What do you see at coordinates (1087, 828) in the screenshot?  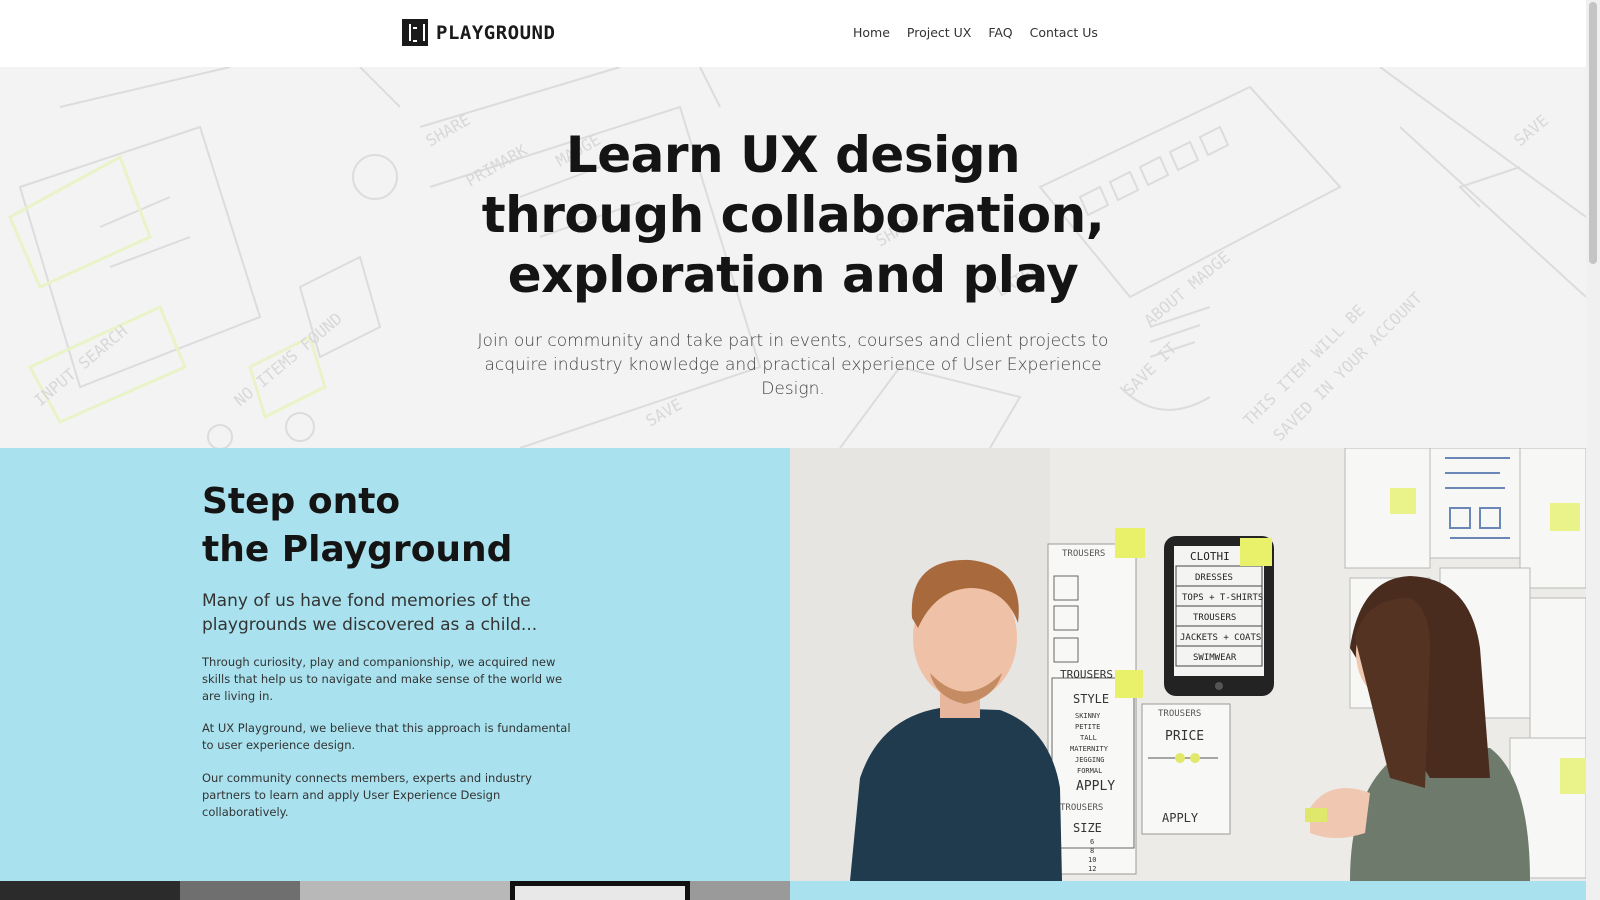 I see `wall-size-label: SIZE` at bounding box center [1087, 828].